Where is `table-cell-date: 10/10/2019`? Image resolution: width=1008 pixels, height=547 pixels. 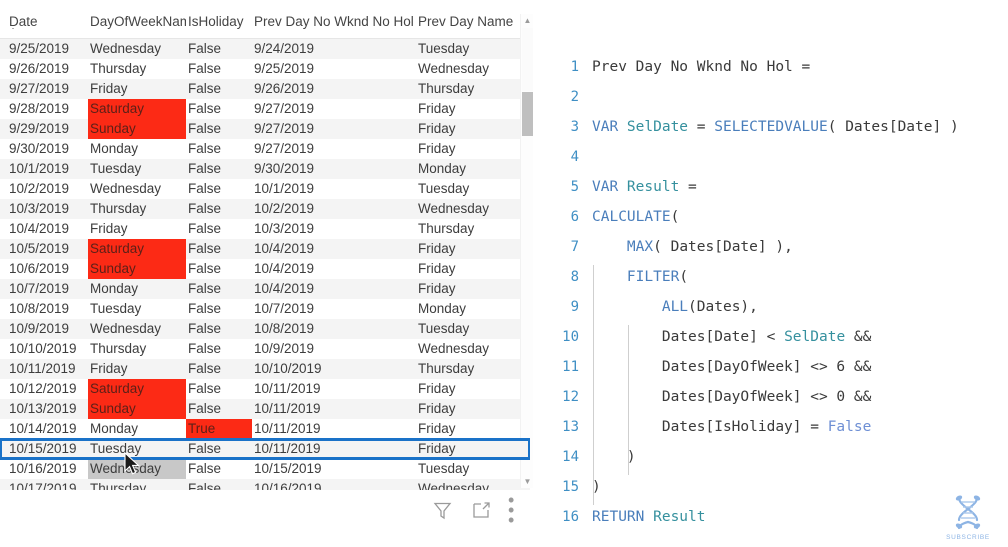
table-cell-date: 10/10/2019 is located at coordinates (44, 349).